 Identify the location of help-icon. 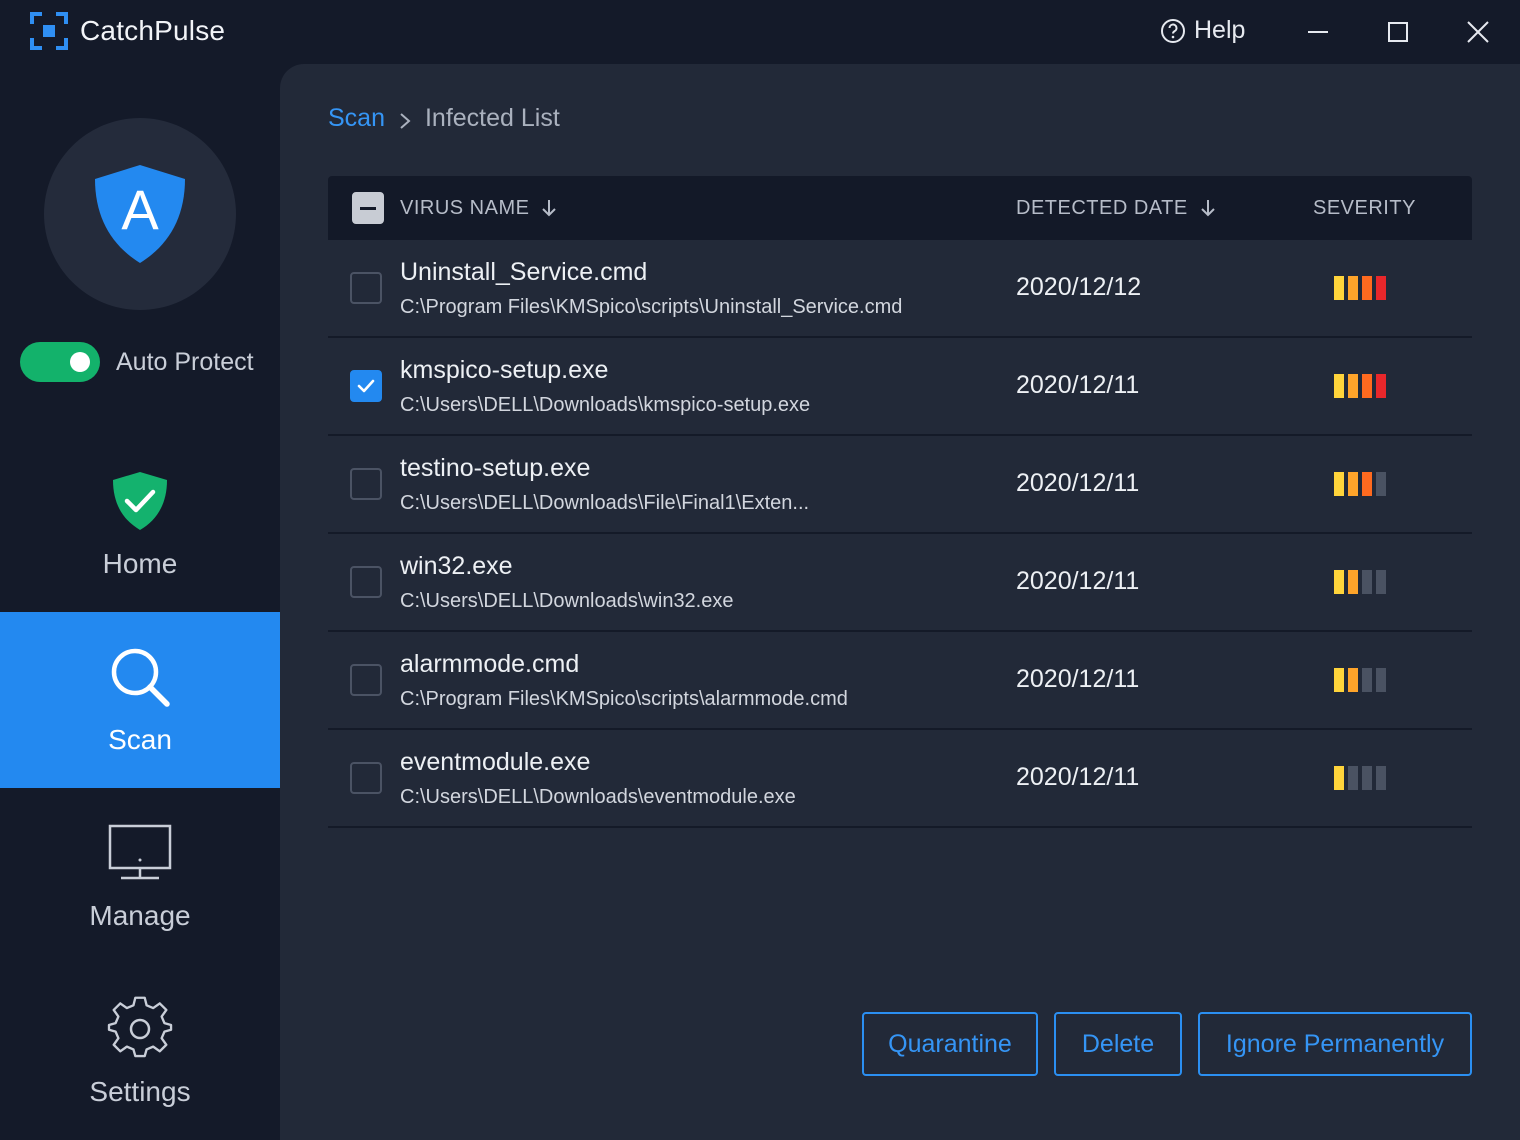
(1173, 30).